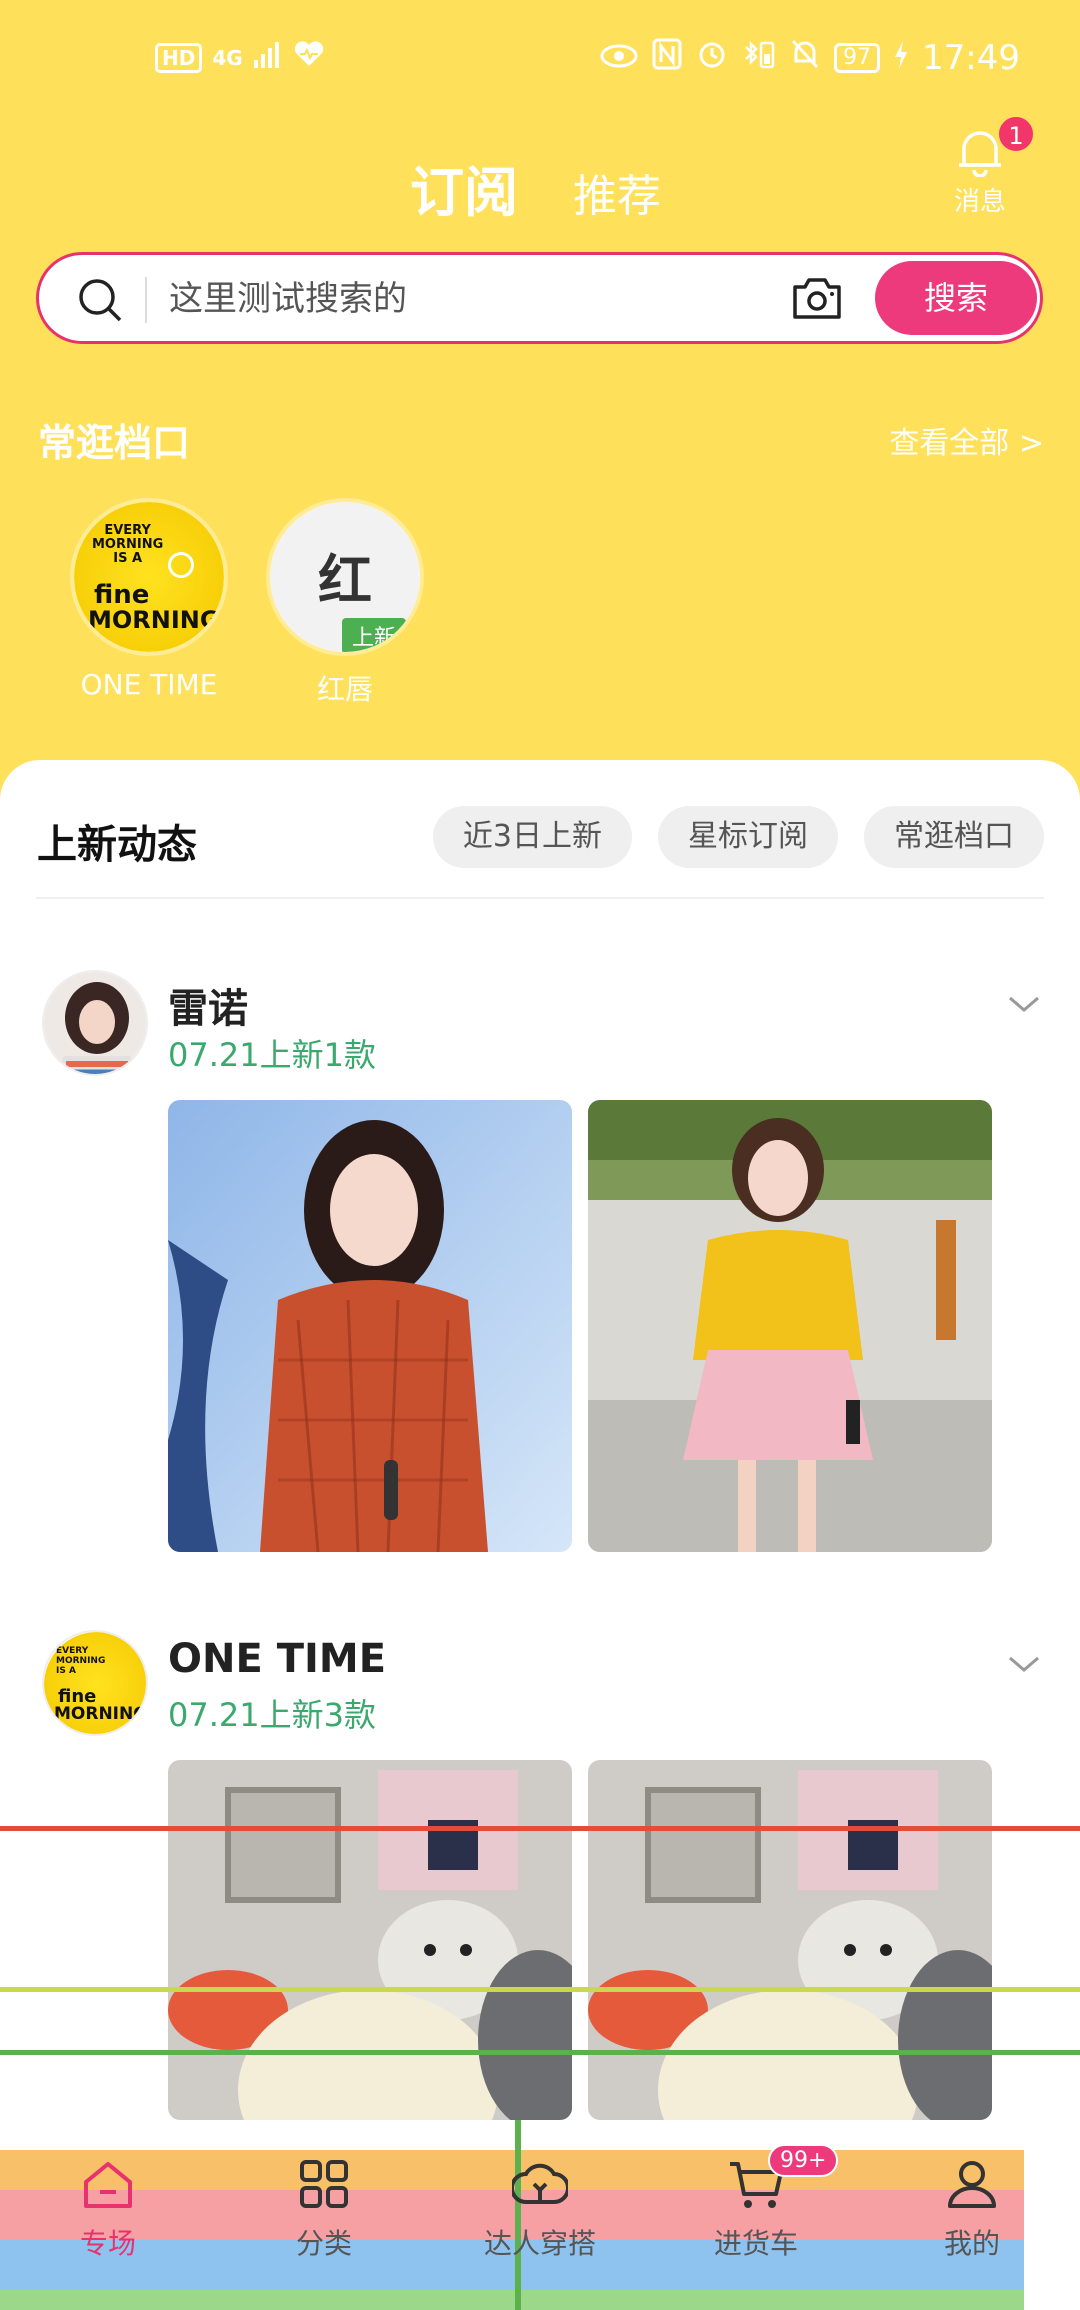  I want to click on hd-badge: HD, so click(179, 57).